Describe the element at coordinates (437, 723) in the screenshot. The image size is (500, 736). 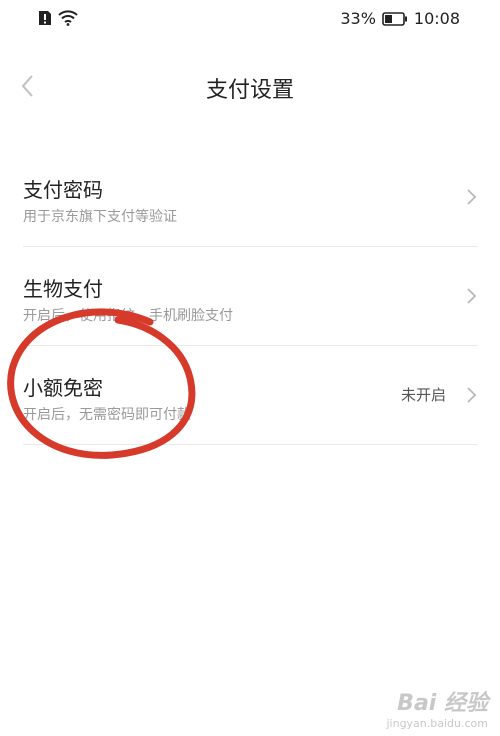
I see `watermark-url: jingyan.baidu.com` at that location.